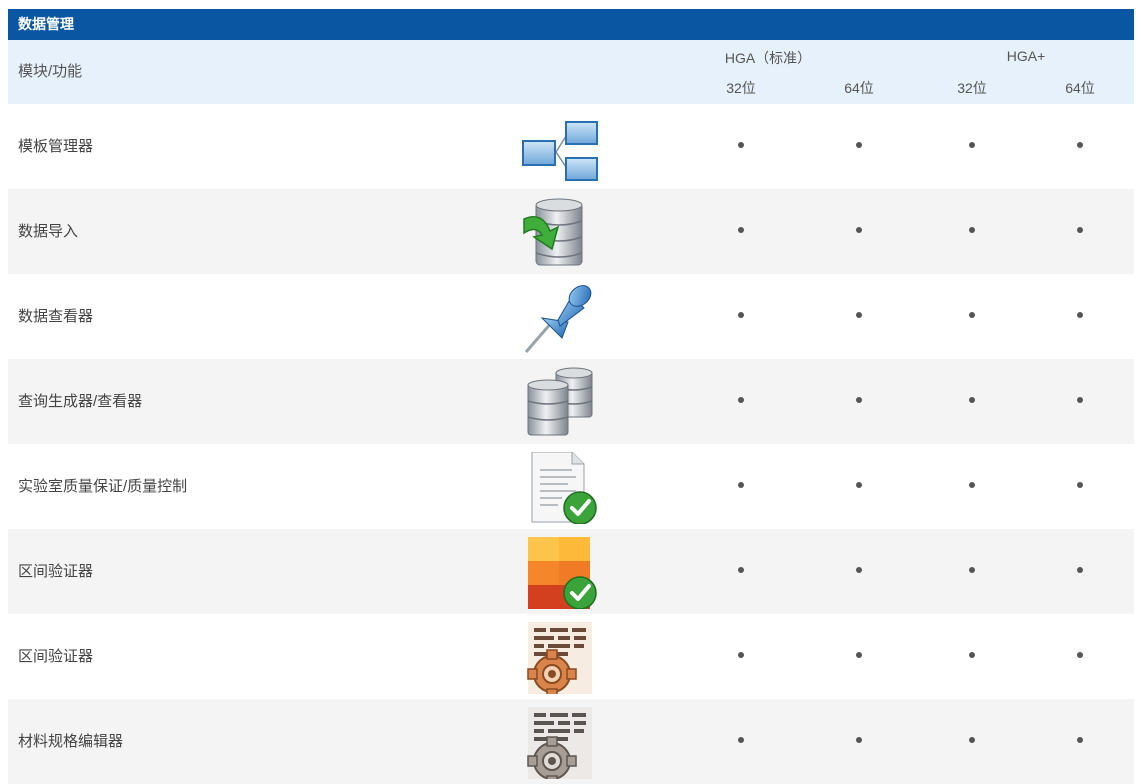  I want to click on template-diagram-icon, so click(560, 148).